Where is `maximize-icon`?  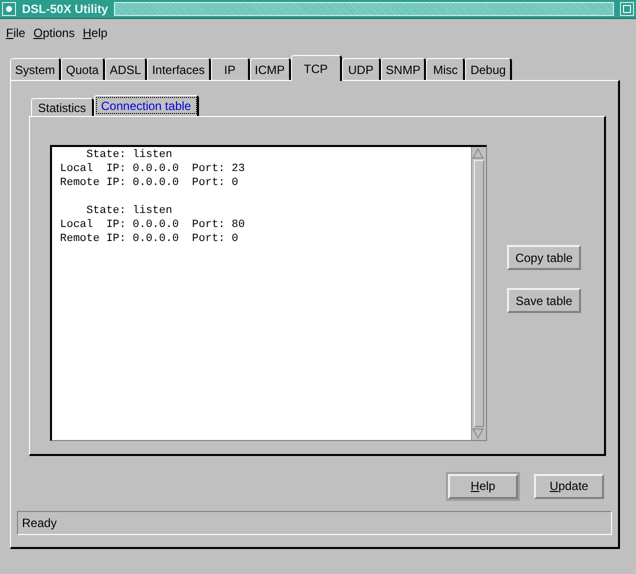 maximize-icon is located at coordinates (627, 9).